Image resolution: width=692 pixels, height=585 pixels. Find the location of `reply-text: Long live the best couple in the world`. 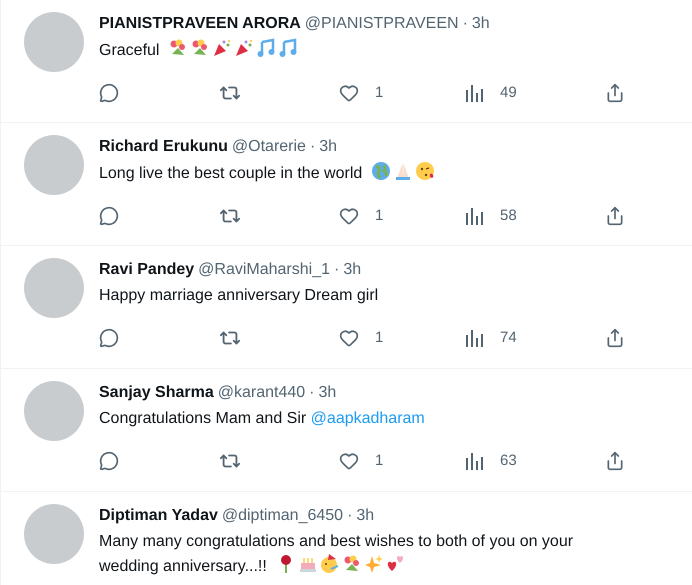

reply-text: Long live the best couple in the world is located at coordinates (230, 173).